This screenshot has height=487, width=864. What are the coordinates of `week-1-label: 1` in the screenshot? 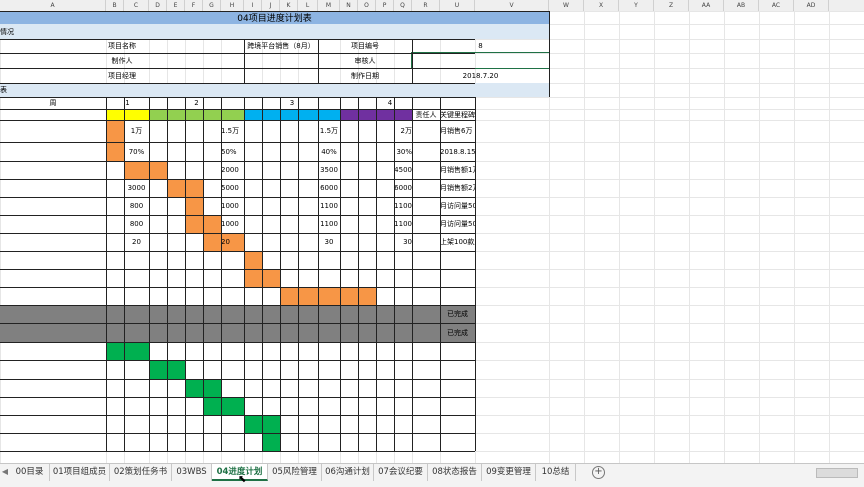 It's located at (127, 103).